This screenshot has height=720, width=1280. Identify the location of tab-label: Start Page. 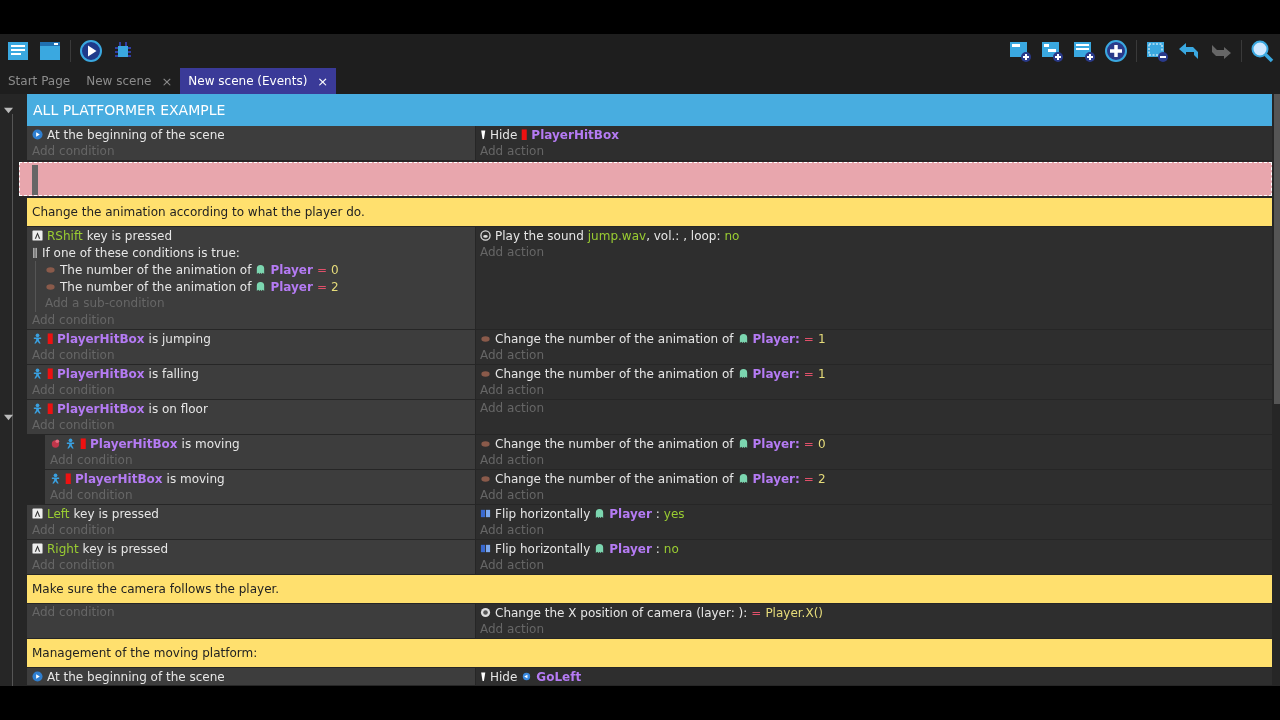
(39, 81).